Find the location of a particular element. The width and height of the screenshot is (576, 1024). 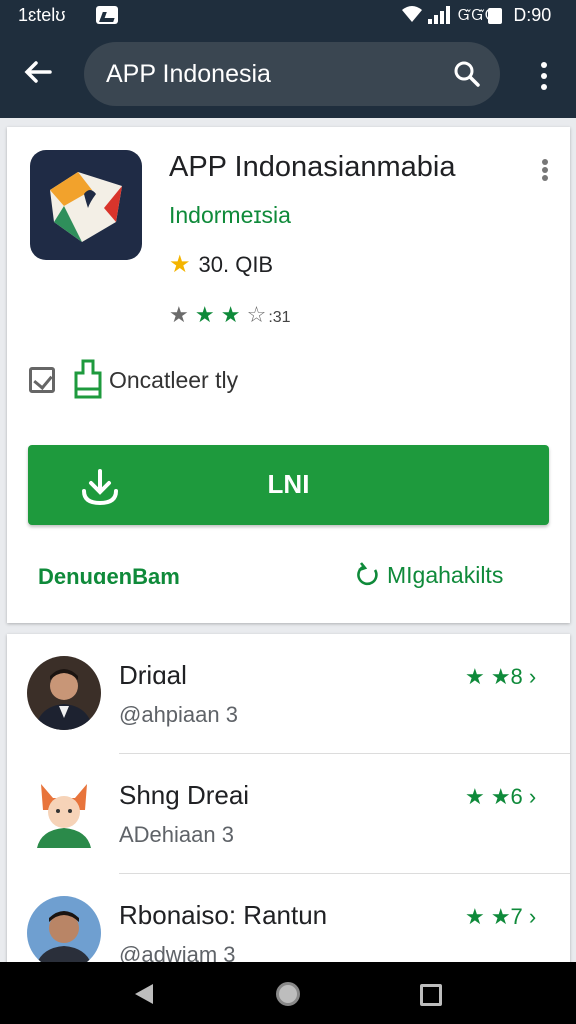

app-logo-icon is located at coordinates (86, 205).